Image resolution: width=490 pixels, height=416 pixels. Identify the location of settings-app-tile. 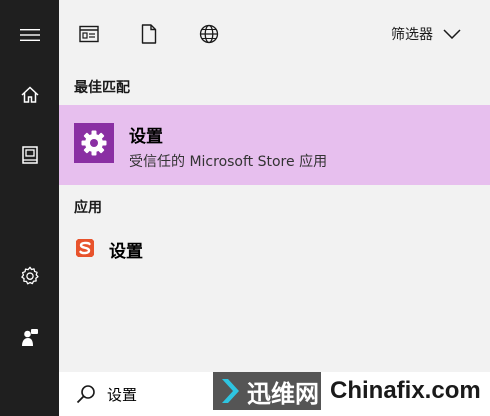
(94, 143).